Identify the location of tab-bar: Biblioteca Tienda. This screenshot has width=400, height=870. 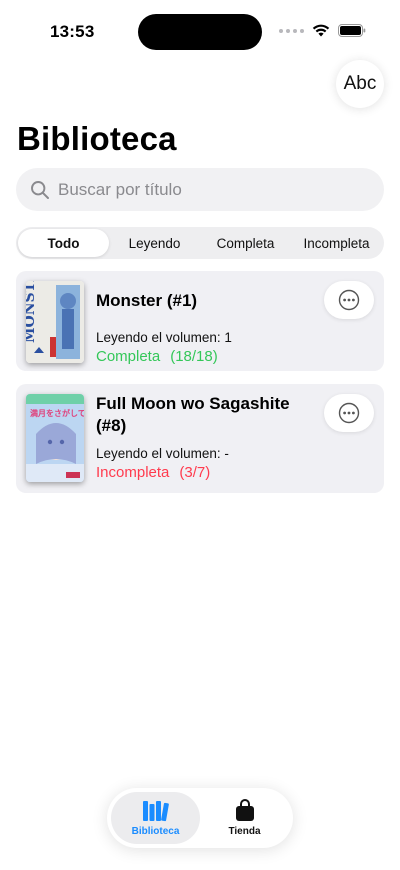
(200, 818).